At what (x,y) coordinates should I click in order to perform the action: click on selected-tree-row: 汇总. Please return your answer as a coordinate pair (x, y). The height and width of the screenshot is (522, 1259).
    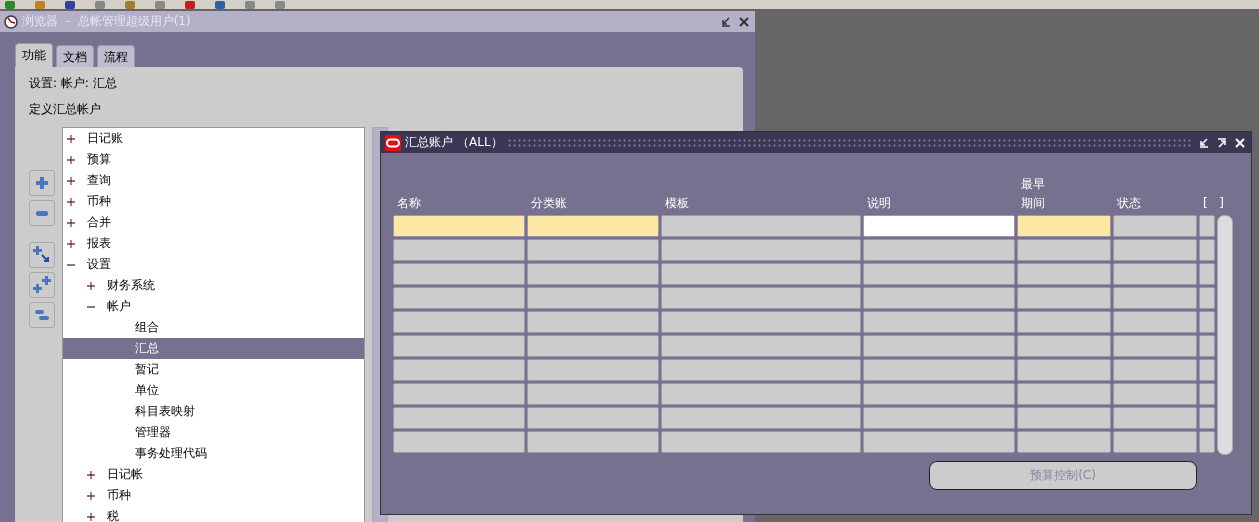
    Looking at the image, I should click on (213, 348).